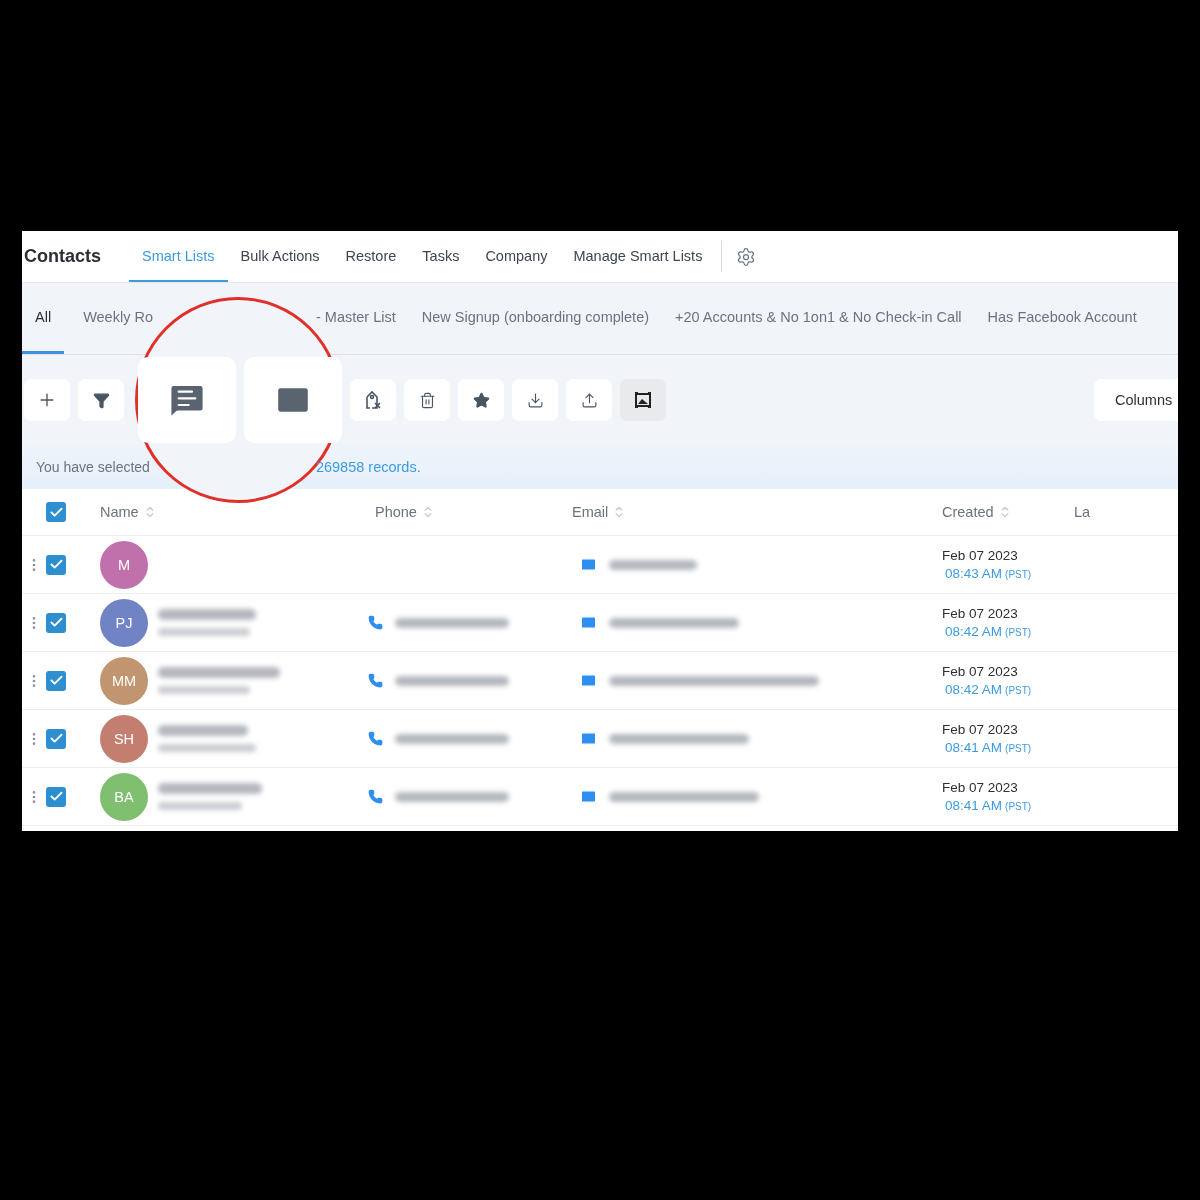 The width and height of the screenshot is (1200, 1200). Describe the element at coordinates (638, 256) in the screenshot. I see `nav-tab: Manage Smart Lists` at that location.